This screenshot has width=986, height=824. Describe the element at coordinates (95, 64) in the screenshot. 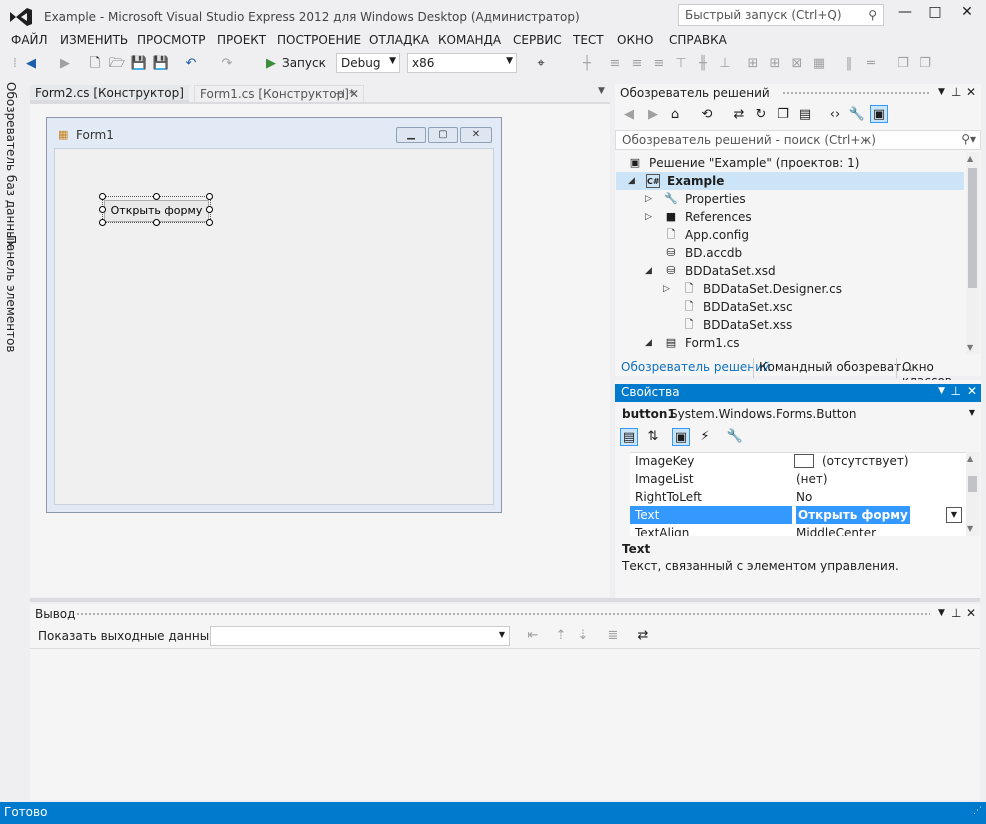

I see `new-project-icon: 🗋` at that location.